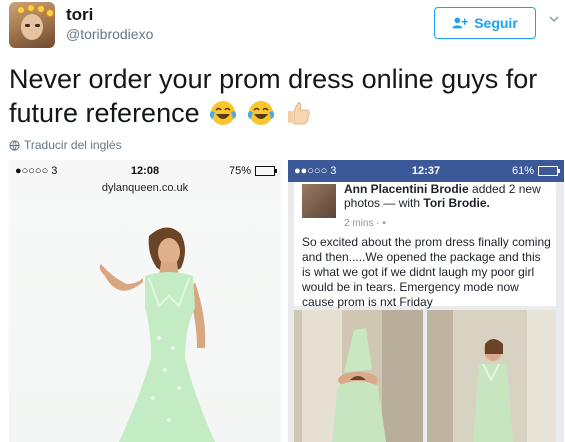  Describe the element at coordinates (496, 23) in the screenshot. I see `follow-button-label: Seguir` at that location.